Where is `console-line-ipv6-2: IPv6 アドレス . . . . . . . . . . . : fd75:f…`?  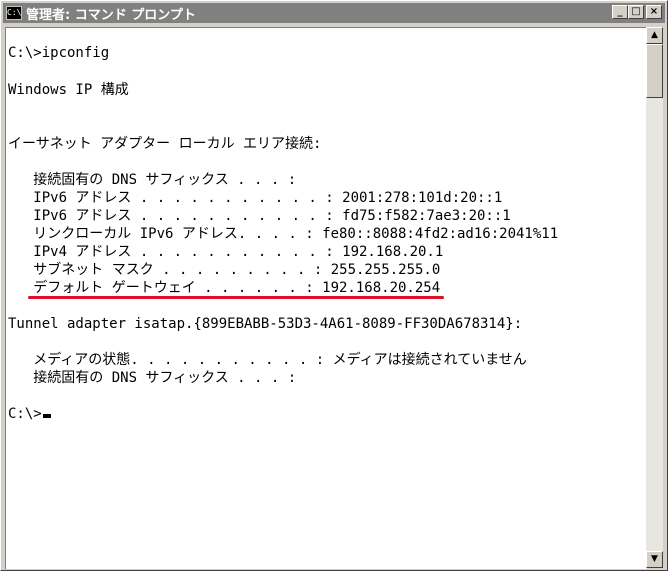 console-line-ipv6-2: IPv6 アドレス . . . . . . . . . . . : fd75:f… is located at coordinates (259, 216).